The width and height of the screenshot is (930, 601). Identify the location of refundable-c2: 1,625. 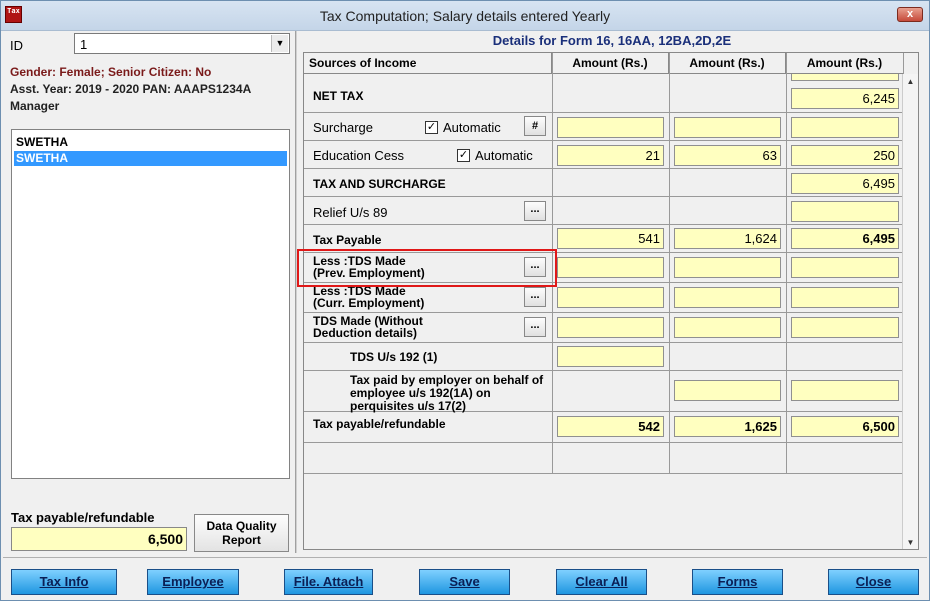
(727, 426).